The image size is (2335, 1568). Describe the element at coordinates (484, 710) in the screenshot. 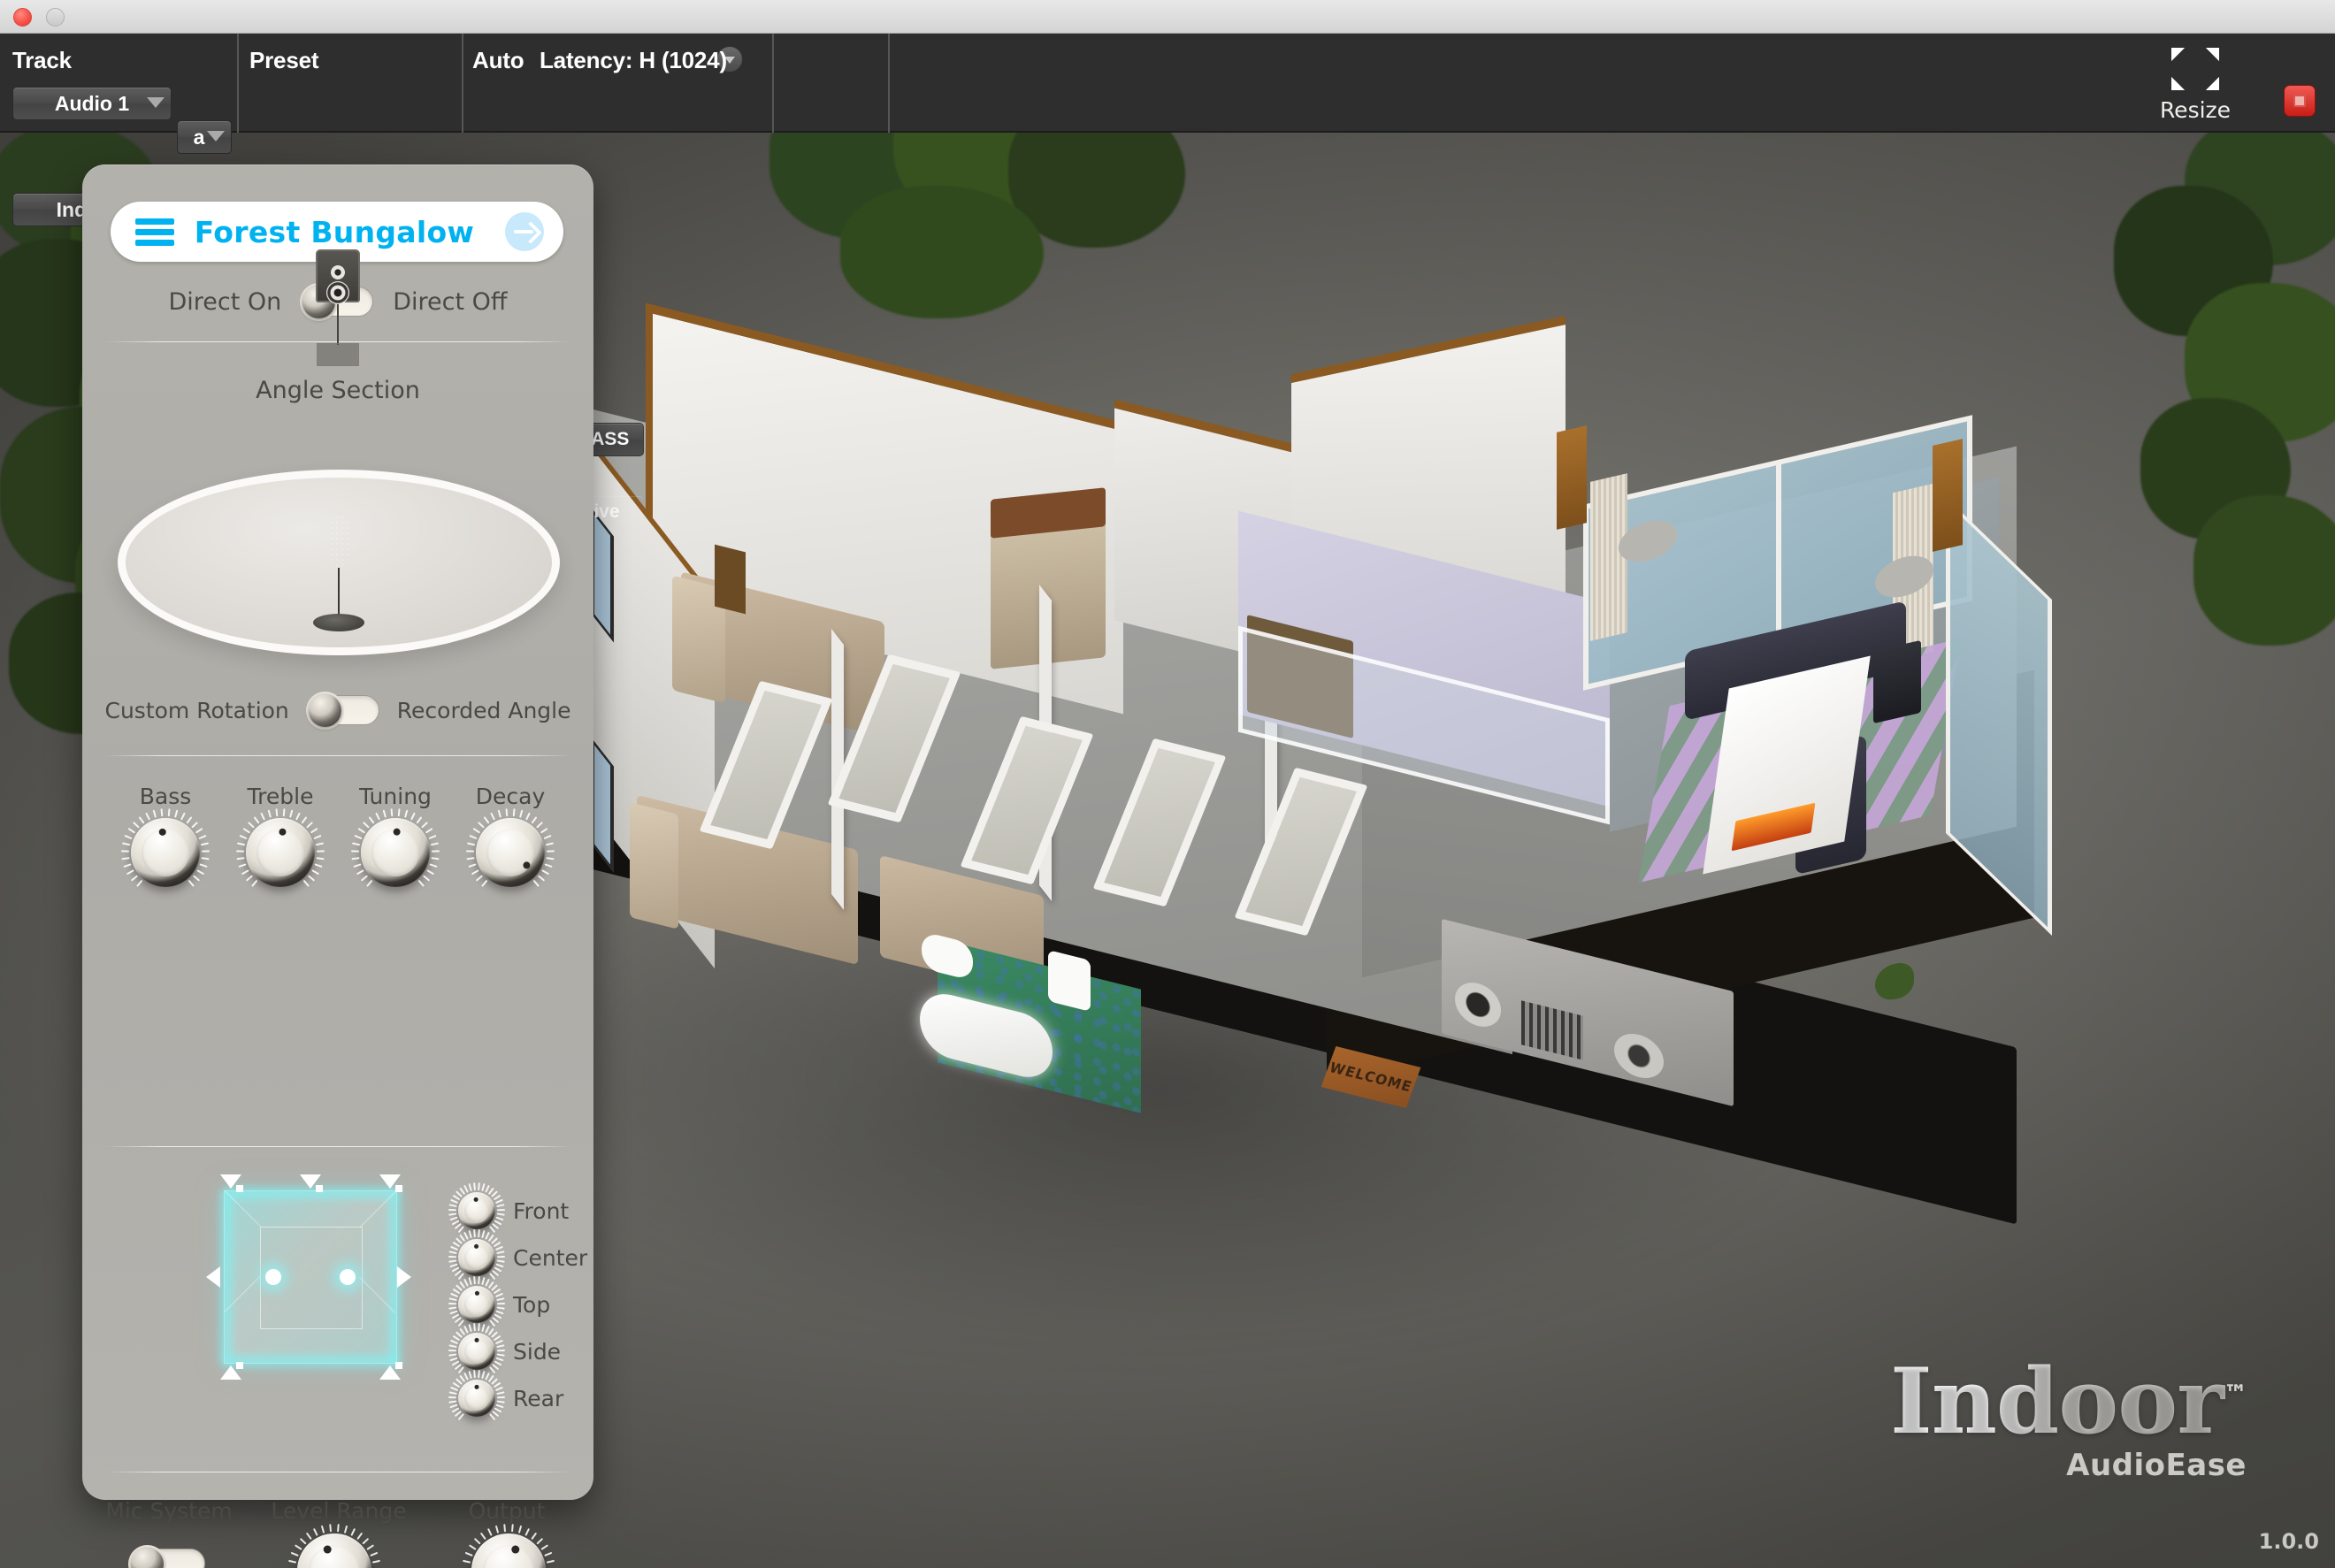

I see `recorded-angle-label: Recorded Angle` at that location.